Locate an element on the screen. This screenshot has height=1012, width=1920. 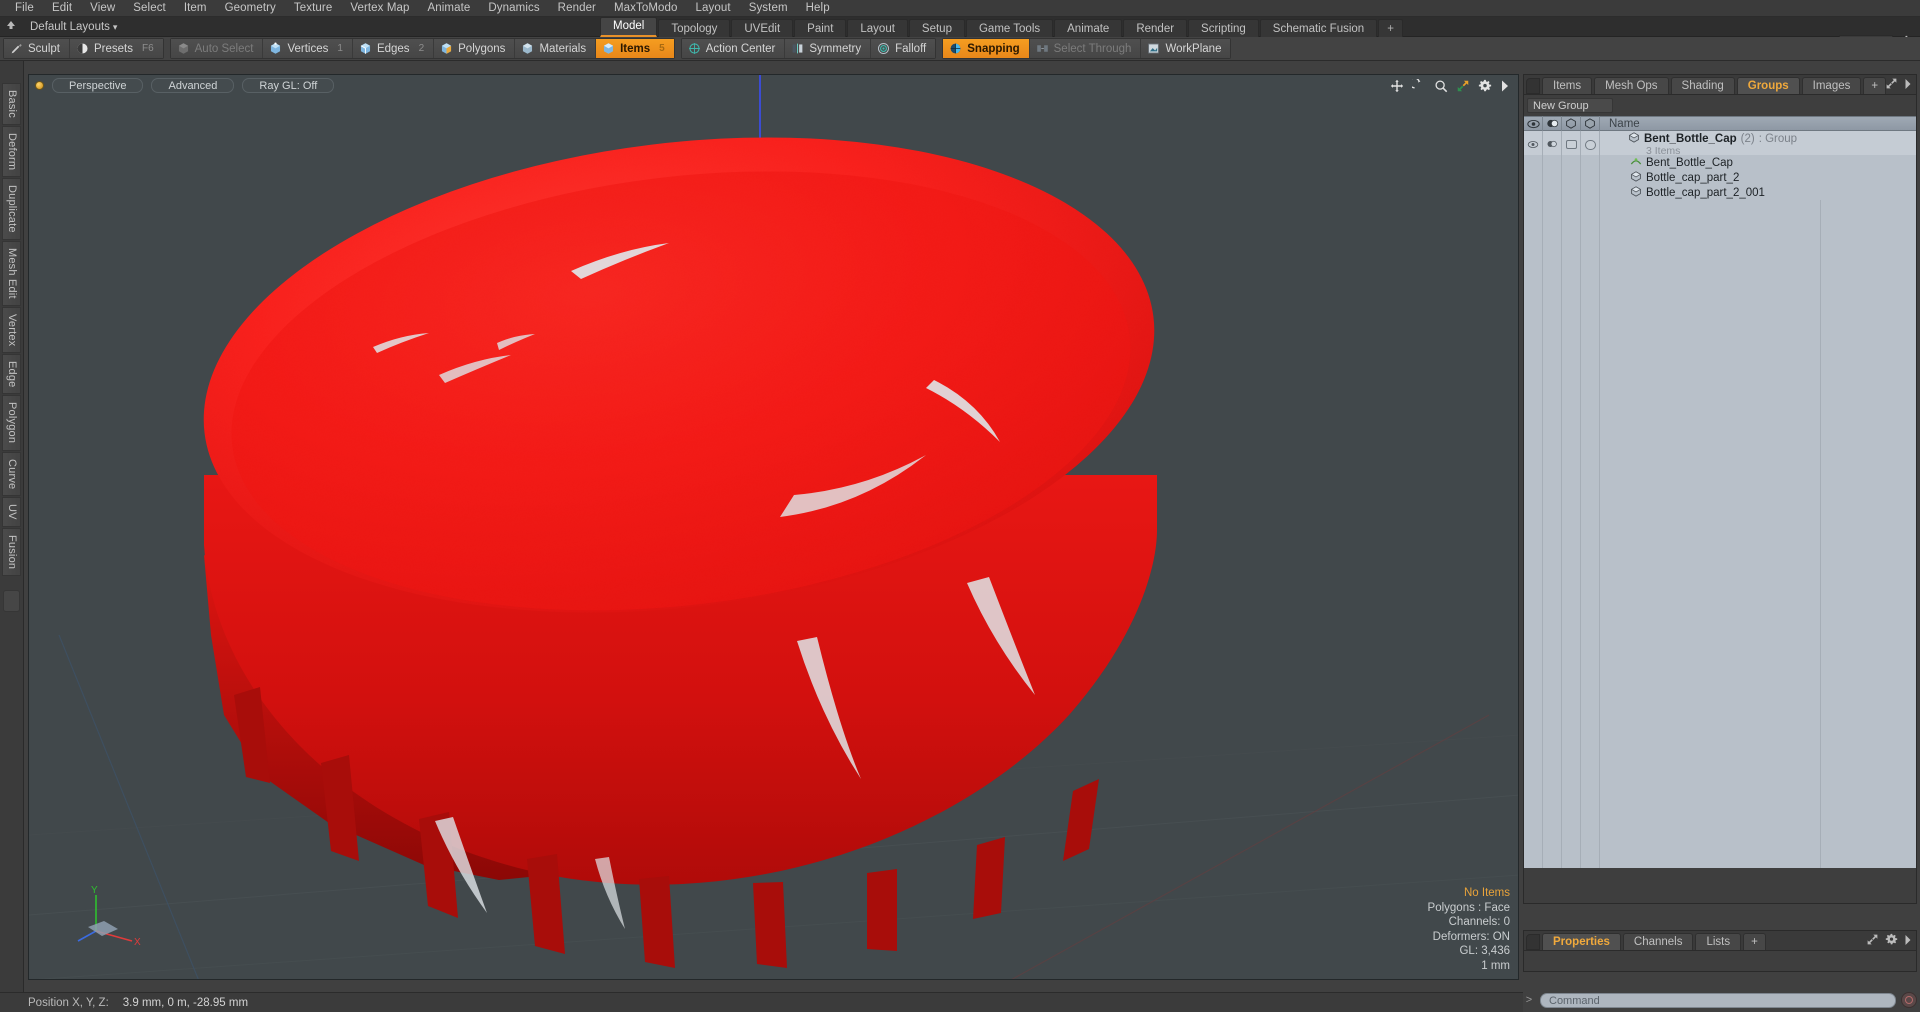
menu-item-maxtomodo: MaxToModo is located at coordinates (646, 8).